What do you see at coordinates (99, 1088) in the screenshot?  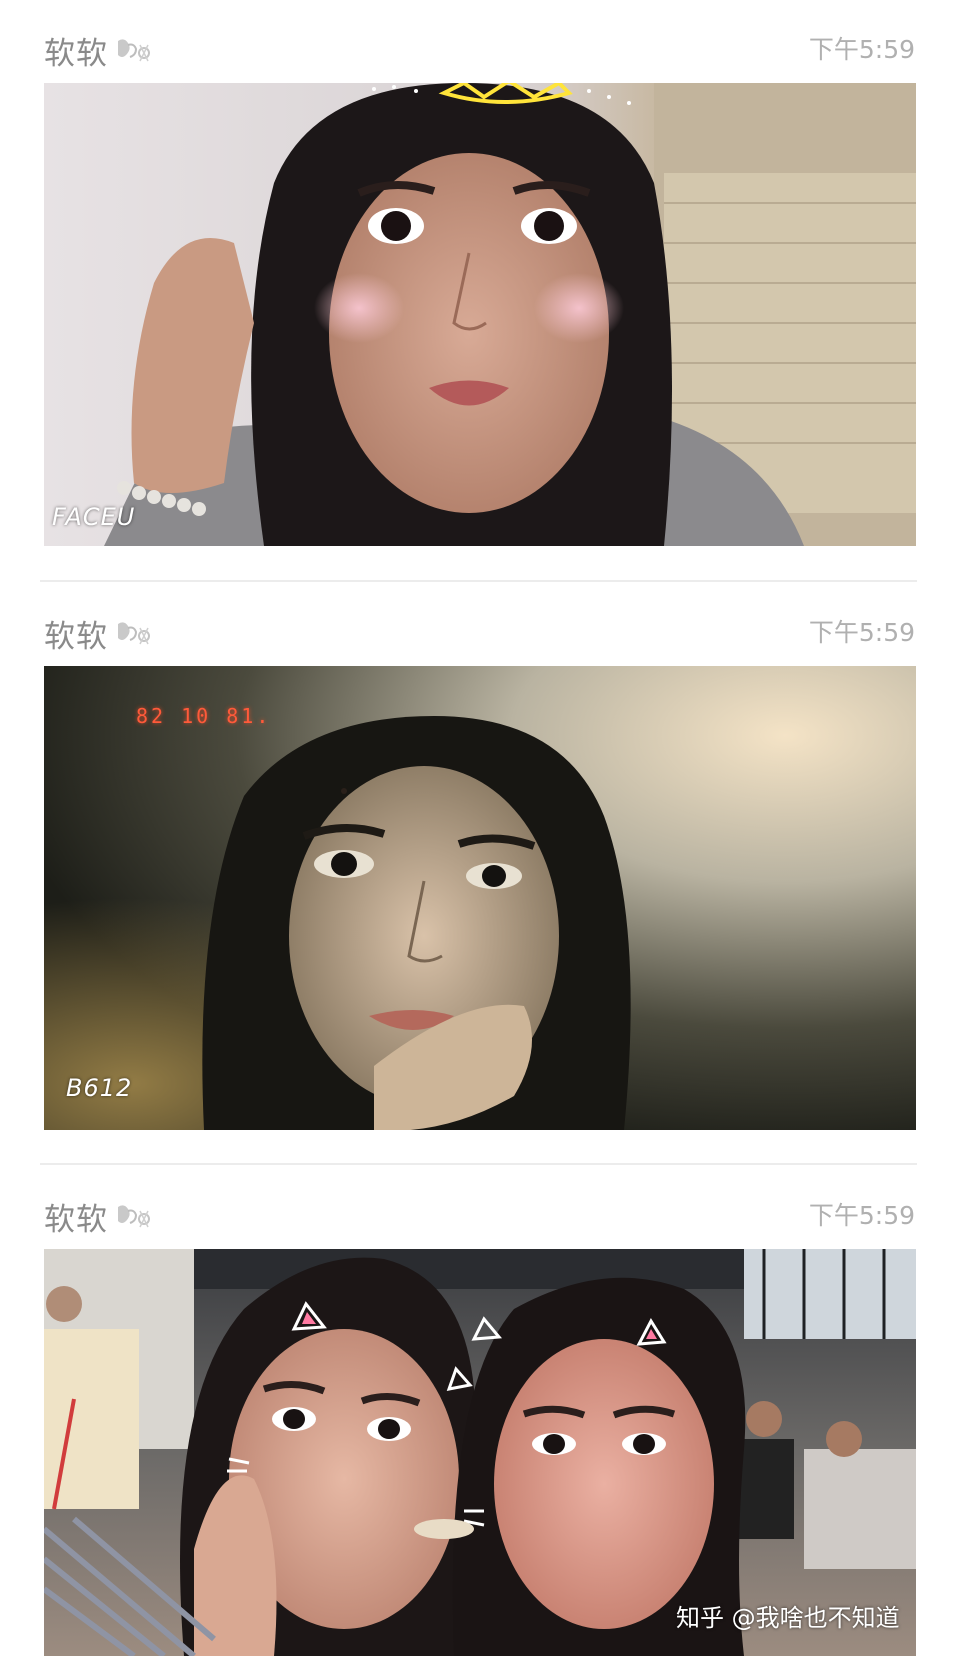 I see `b612-watermark: B612` at bounding box center [99, 1088].